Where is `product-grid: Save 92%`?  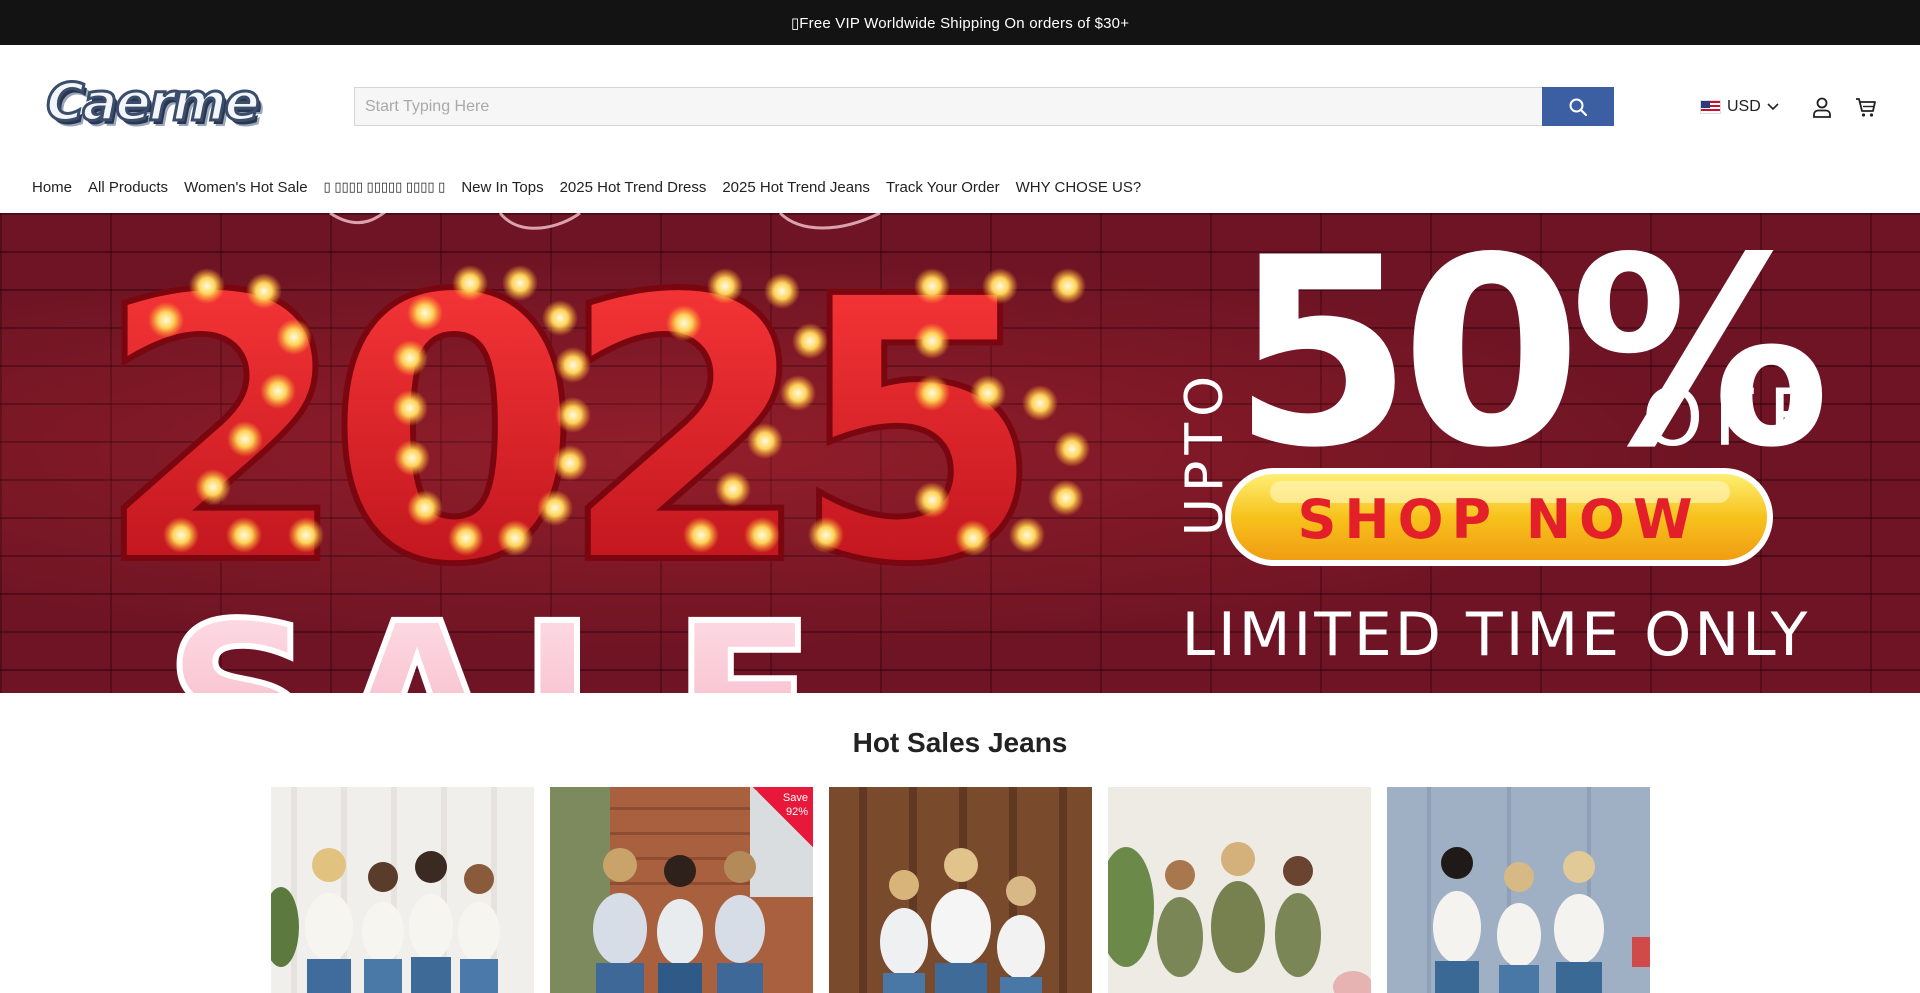
product-grid: Save 92% is located at coordinates (960, 890).